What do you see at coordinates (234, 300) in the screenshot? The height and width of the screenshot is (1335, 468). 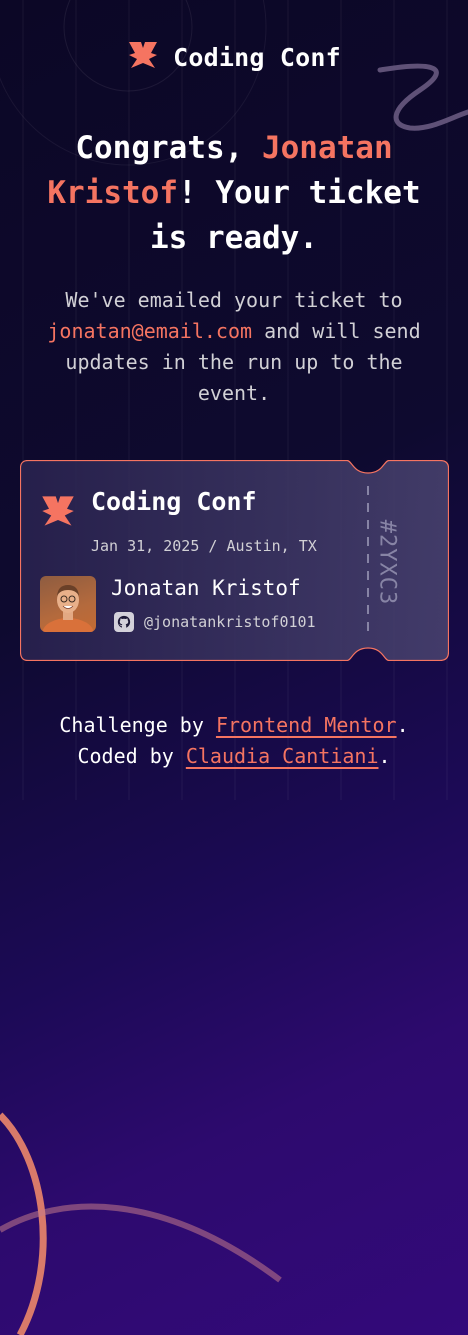 I see `subtext-prefix: We've emailed your ticket to` at bounding box center [234, 300].